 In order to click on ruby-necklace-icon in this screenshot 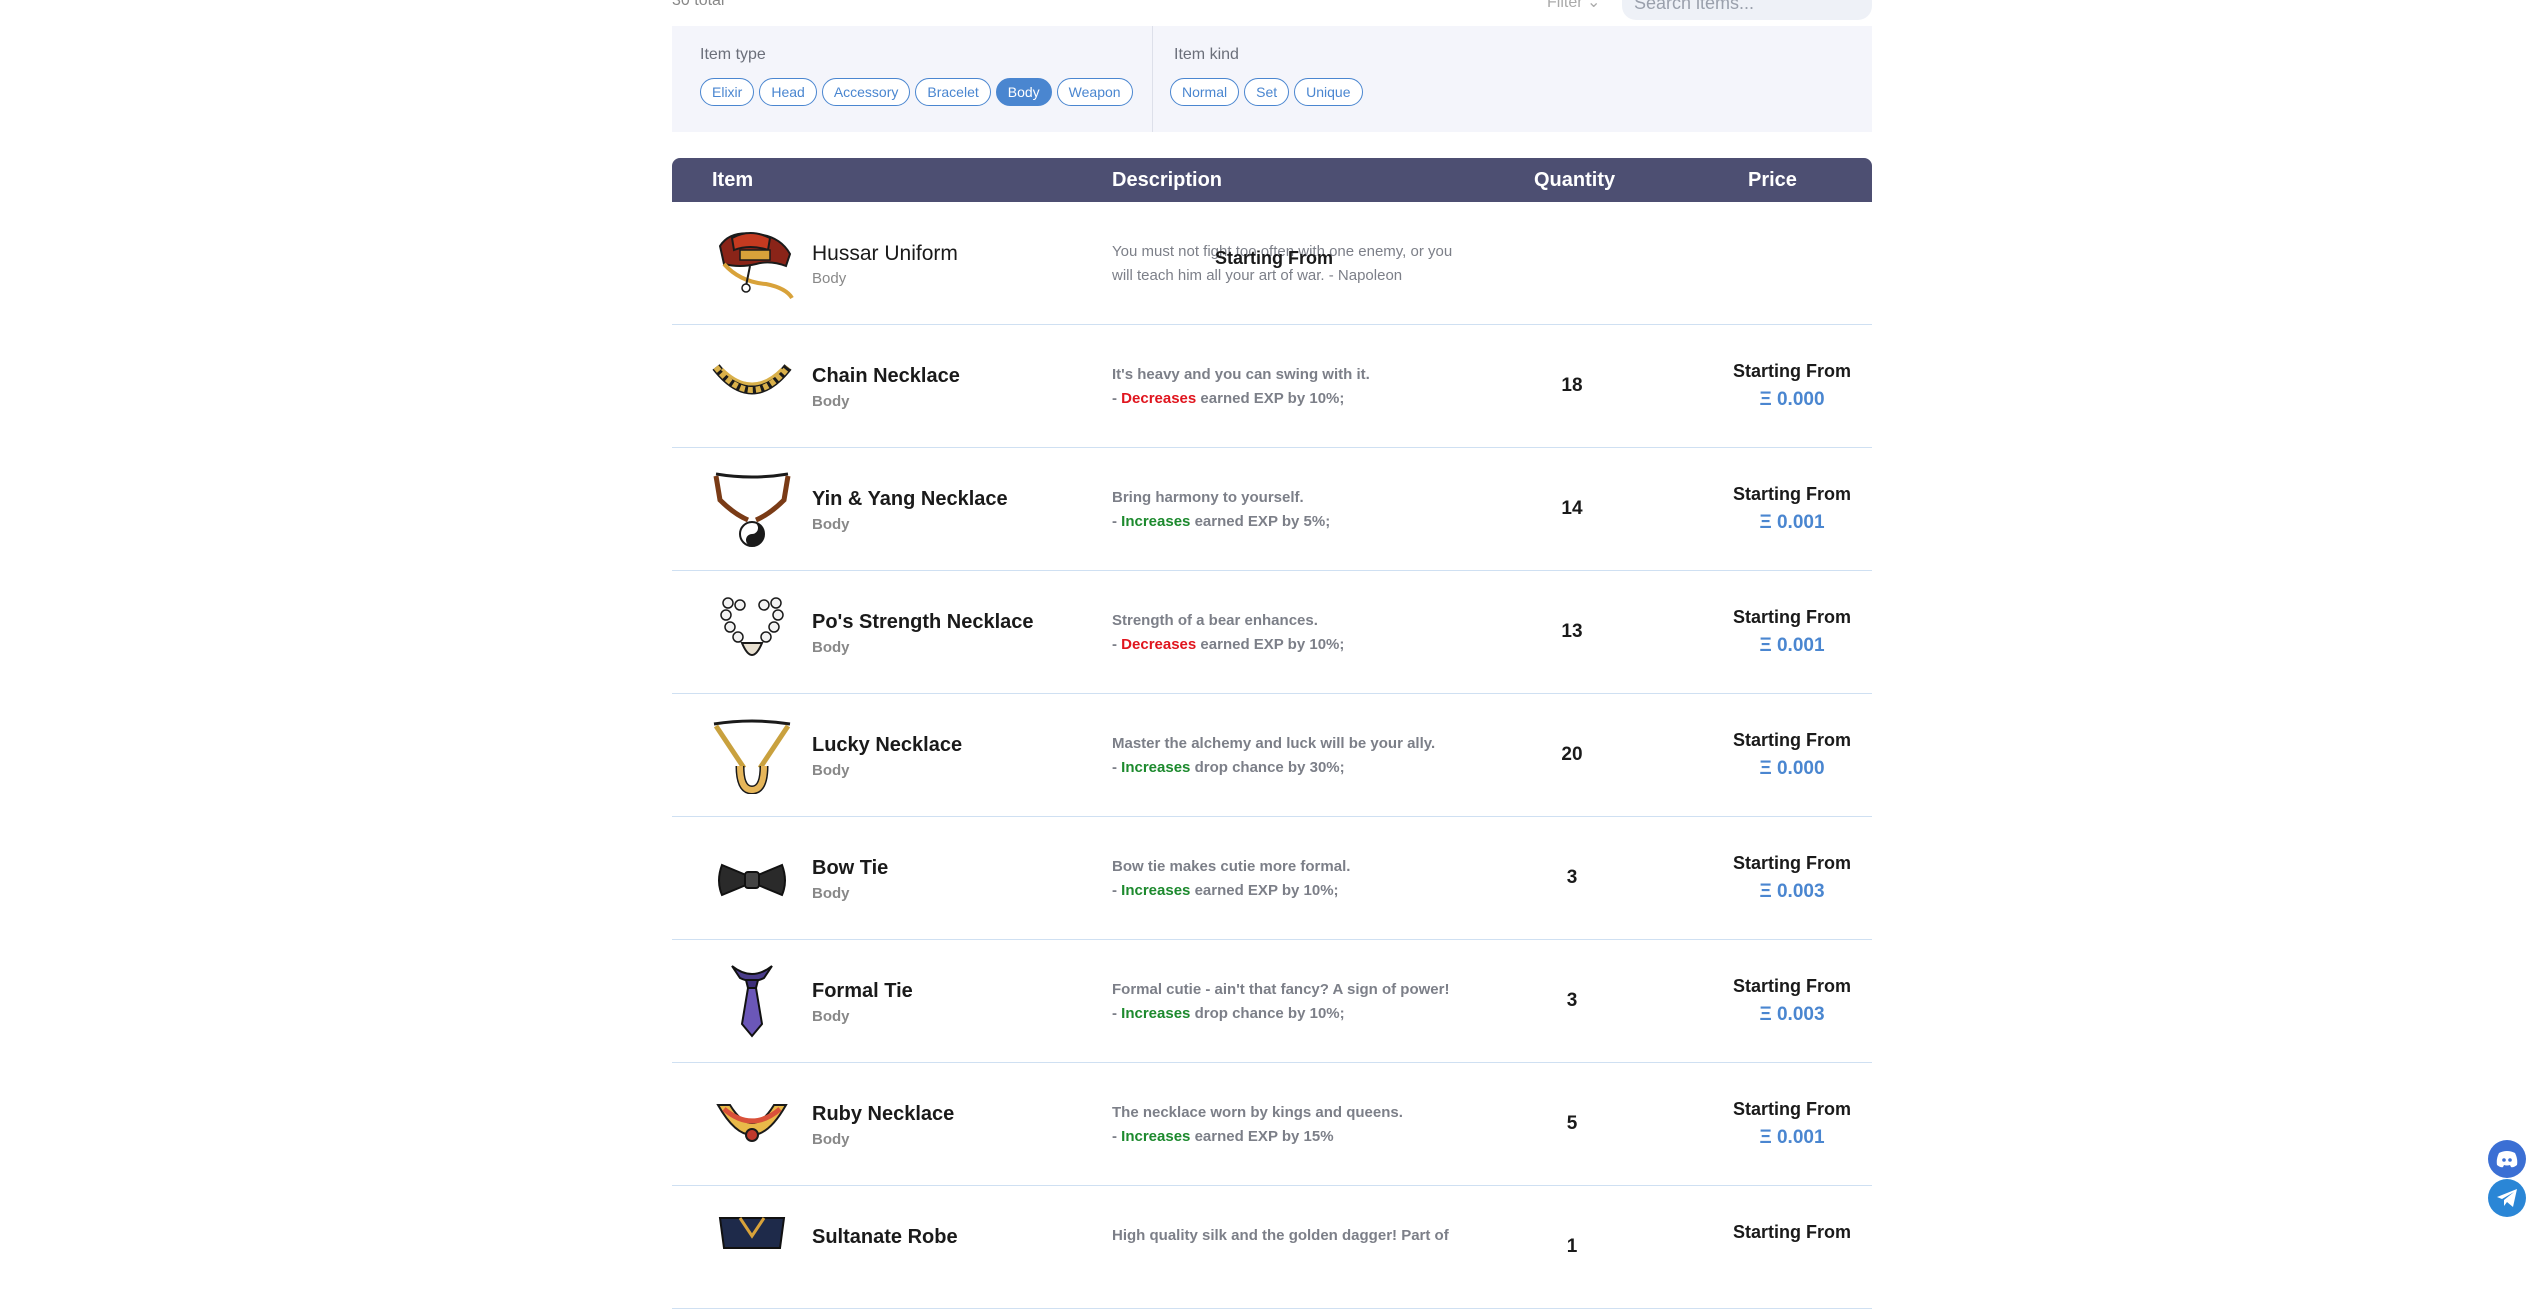, I will do `click(752, 1123)`.